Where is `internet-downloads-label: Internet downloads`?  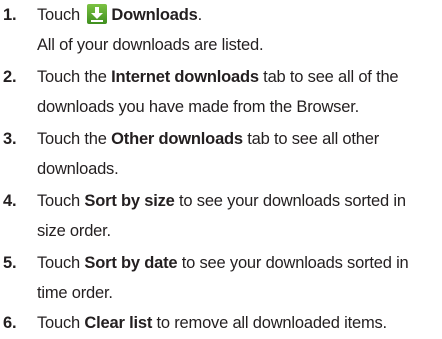 internet-downloads-label: Internet downloads is located at coordinates (185, 77).